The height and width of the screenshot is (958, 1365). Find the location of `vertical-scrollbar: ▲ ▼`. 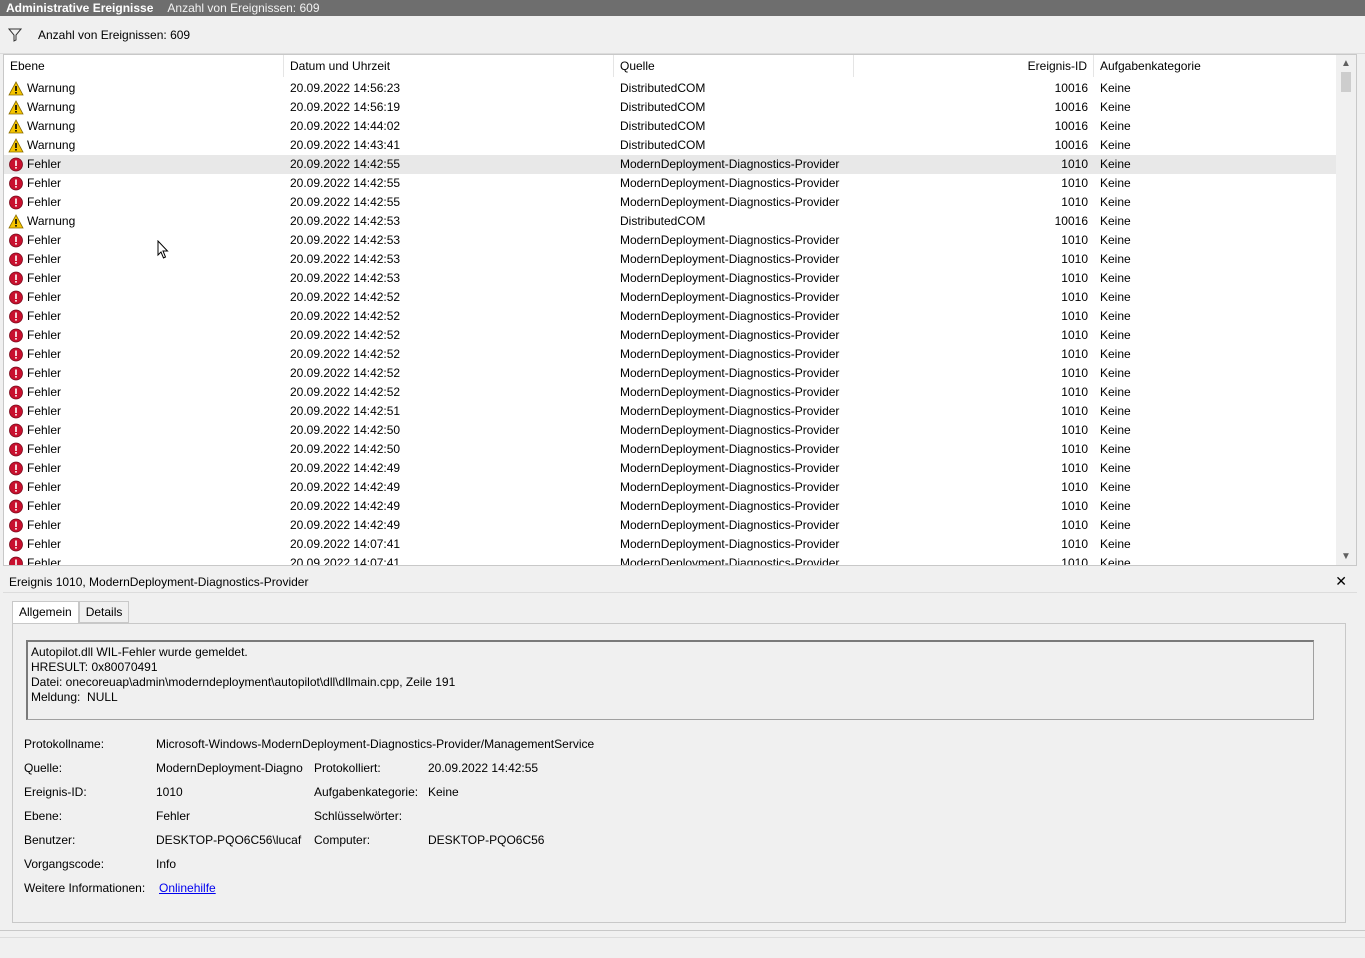

vertical-scrollbar: ▲ ▼ is located at coordinates (1346, 310).